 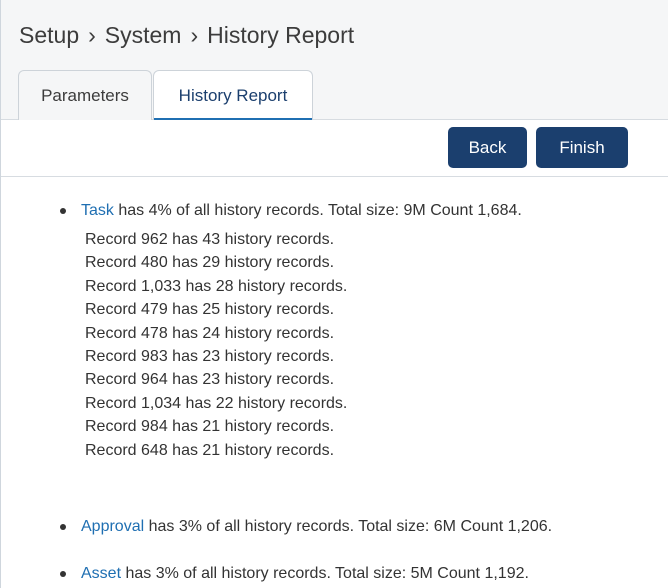 I want to click on tab-history-report: History Report, so click(x=233, y=95).